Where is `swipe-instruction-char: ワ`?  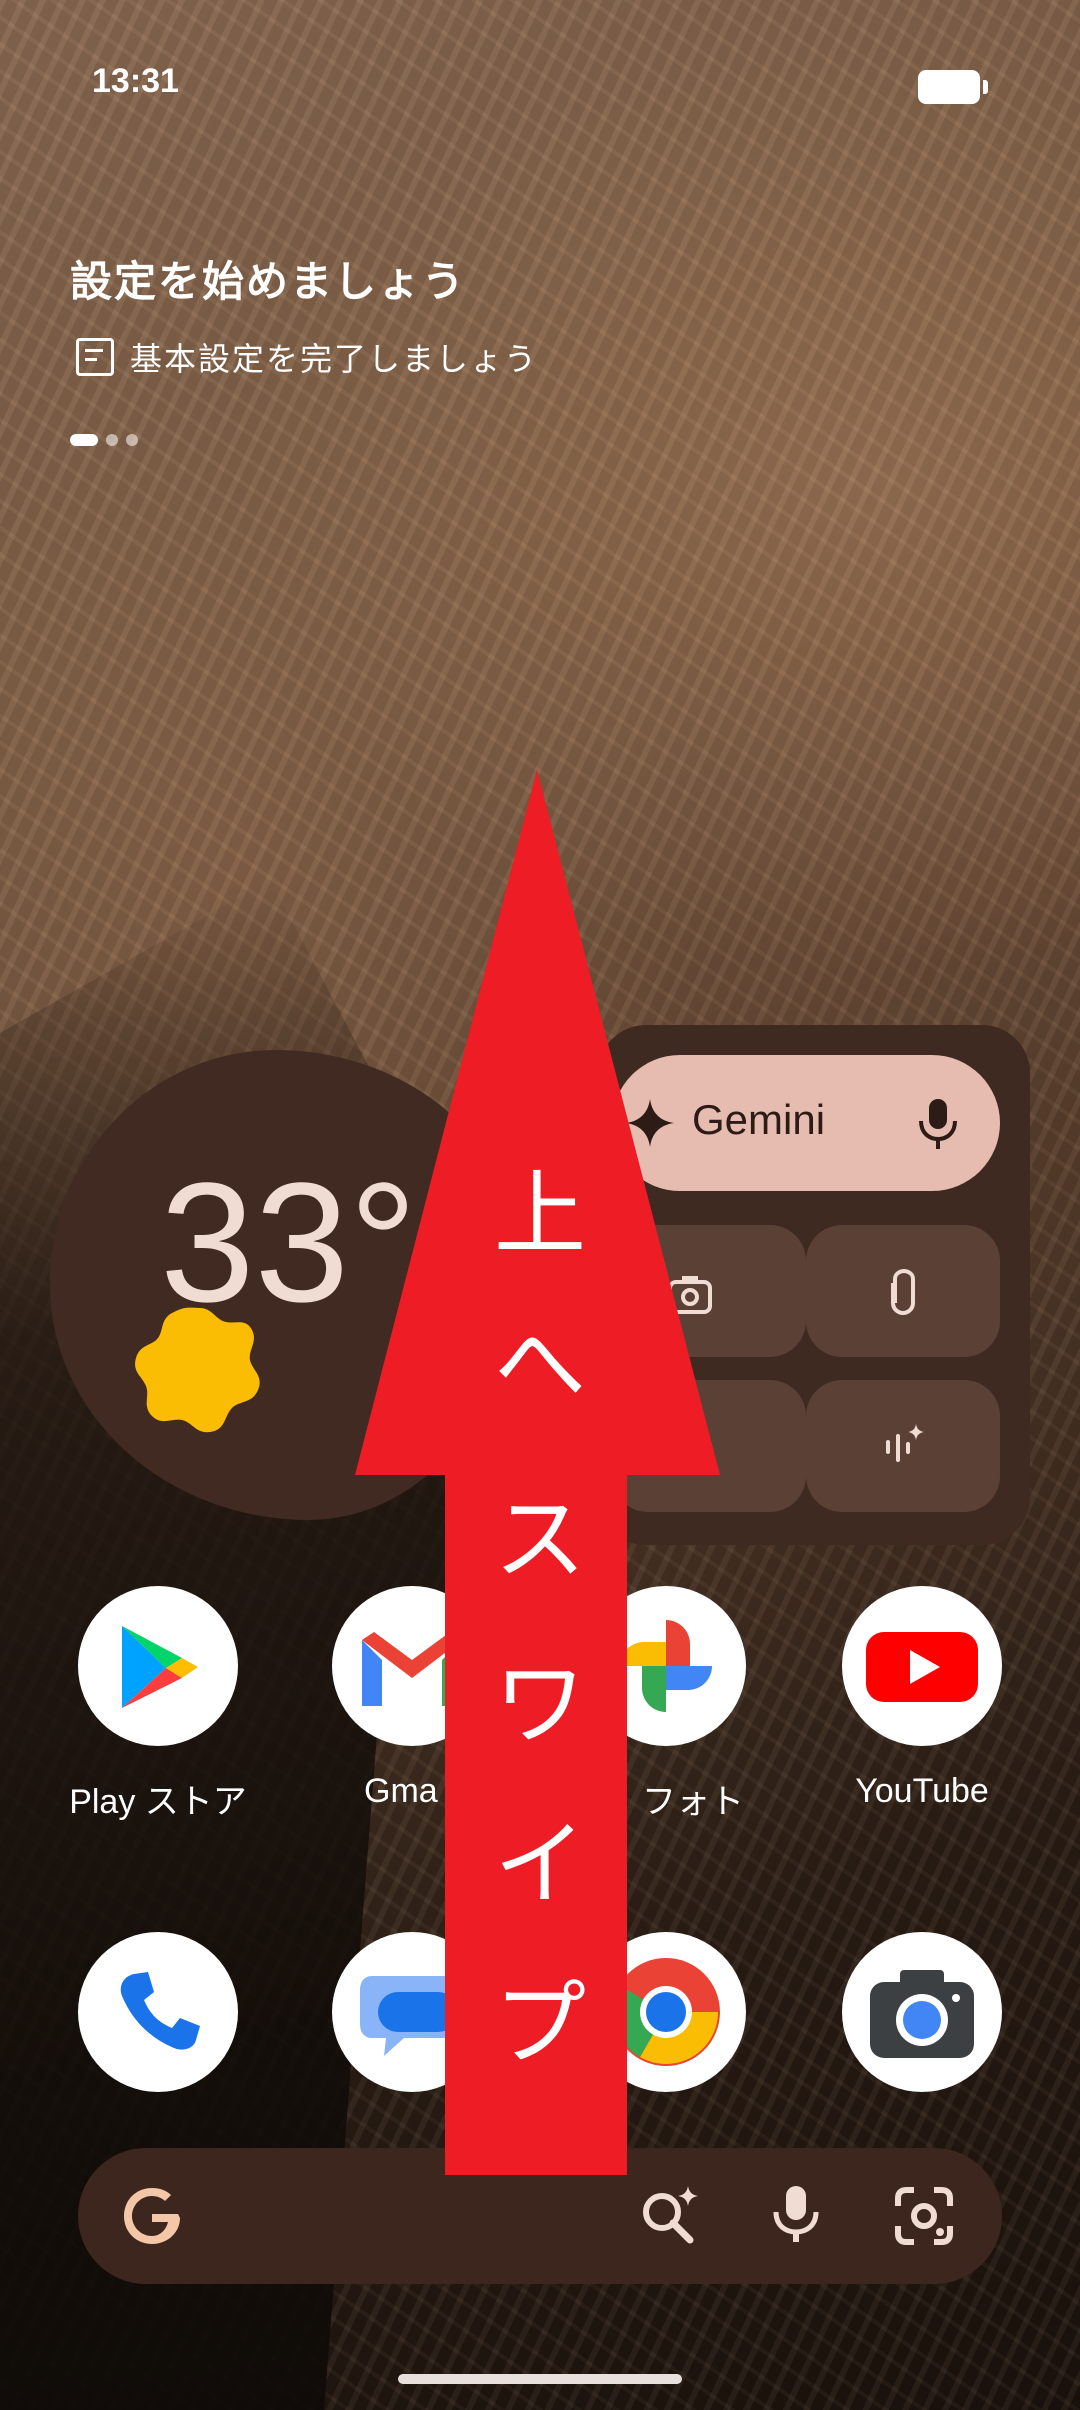
swipe-instruction-char: ワ is located at coordinates (539, 1704).